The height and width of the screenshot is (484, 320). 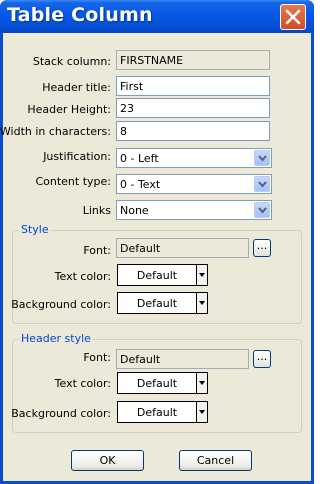 I want to click on header-bg-color-picker: Default, so click(x=162, y=412).